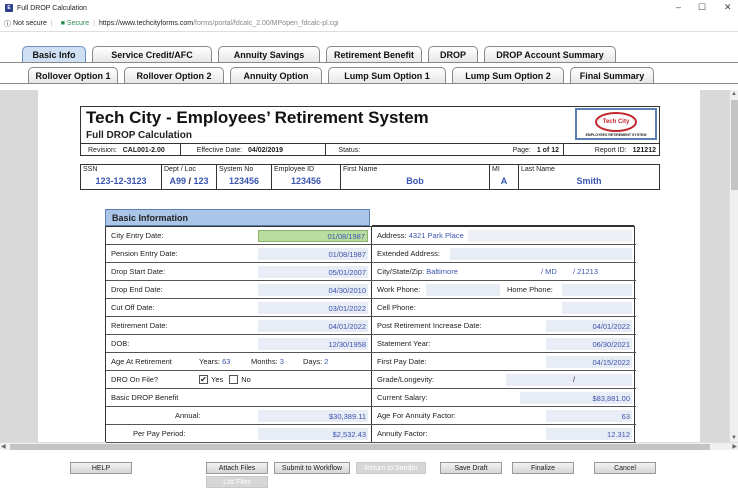 The image size is (738, 488). Describe the element at coordinates (589, 326) in the screenshot. I see `pri-date-field: 04/01/2022` at that location.